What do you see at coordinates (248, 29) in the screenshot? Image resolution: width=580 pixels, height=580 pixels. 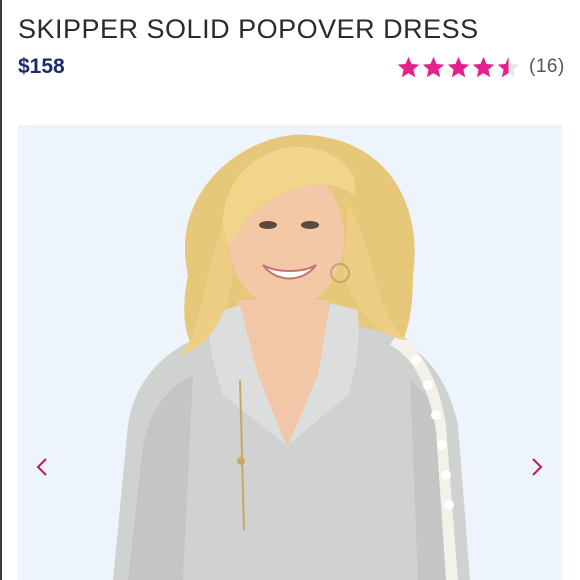 I see `product-title: SKIPPER SOLID POPOVER DRESS` at bounding box center [248, 29].